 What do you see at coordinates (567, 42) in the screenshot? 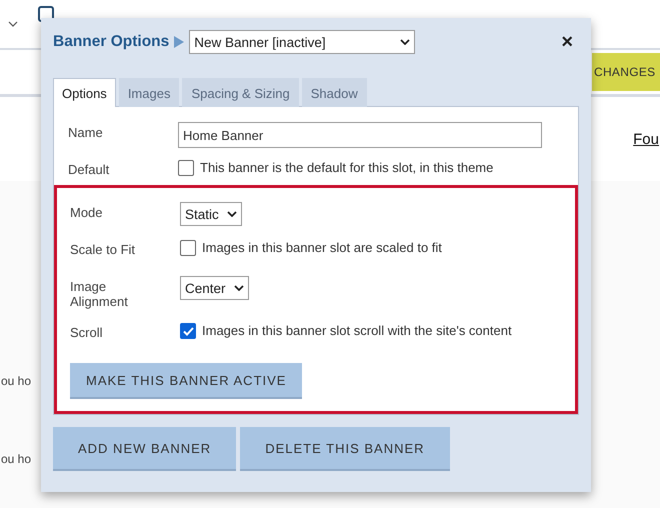
I see `close-button: ×` at bounding box center [567, 42].